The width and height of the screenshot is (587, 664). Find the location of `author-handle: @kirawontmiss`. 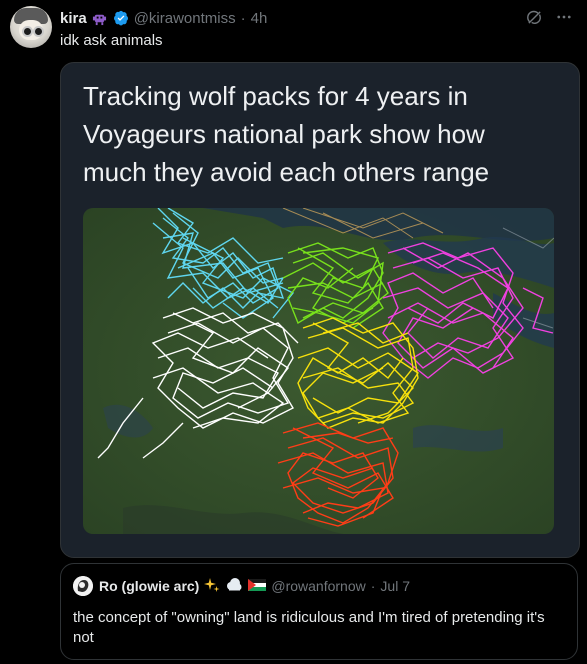

author-handle: @kirawontmiss is located at coordinates (185, 18).